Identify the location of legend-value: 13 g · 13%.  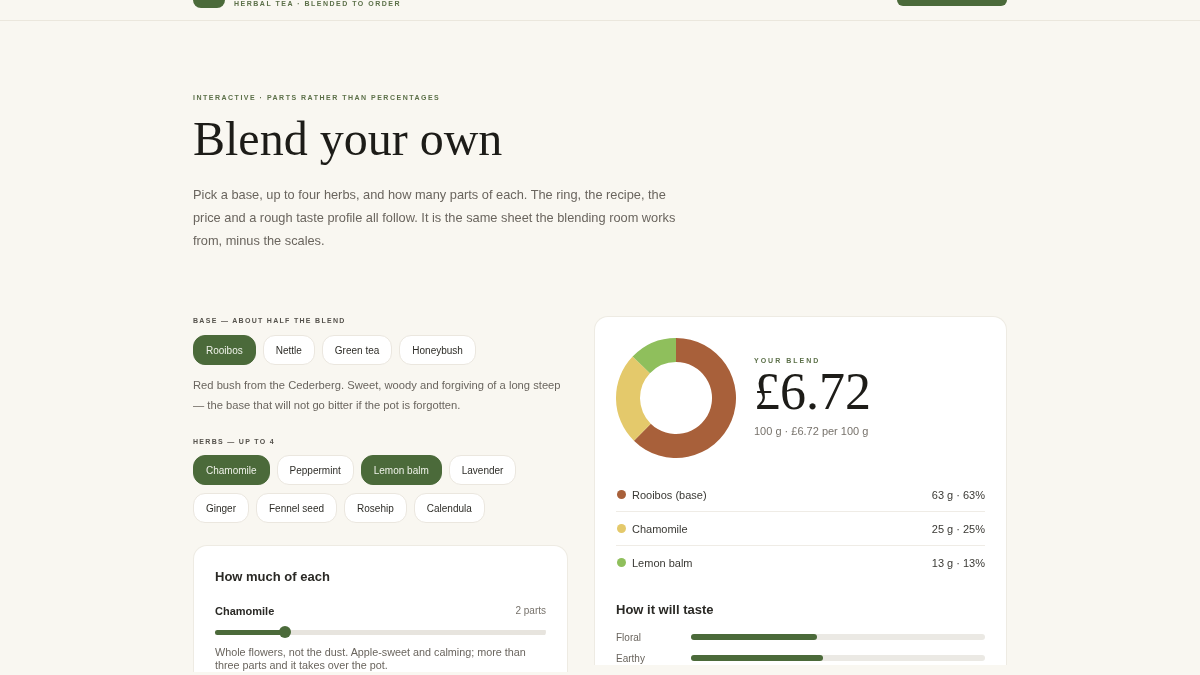
(958, 562).